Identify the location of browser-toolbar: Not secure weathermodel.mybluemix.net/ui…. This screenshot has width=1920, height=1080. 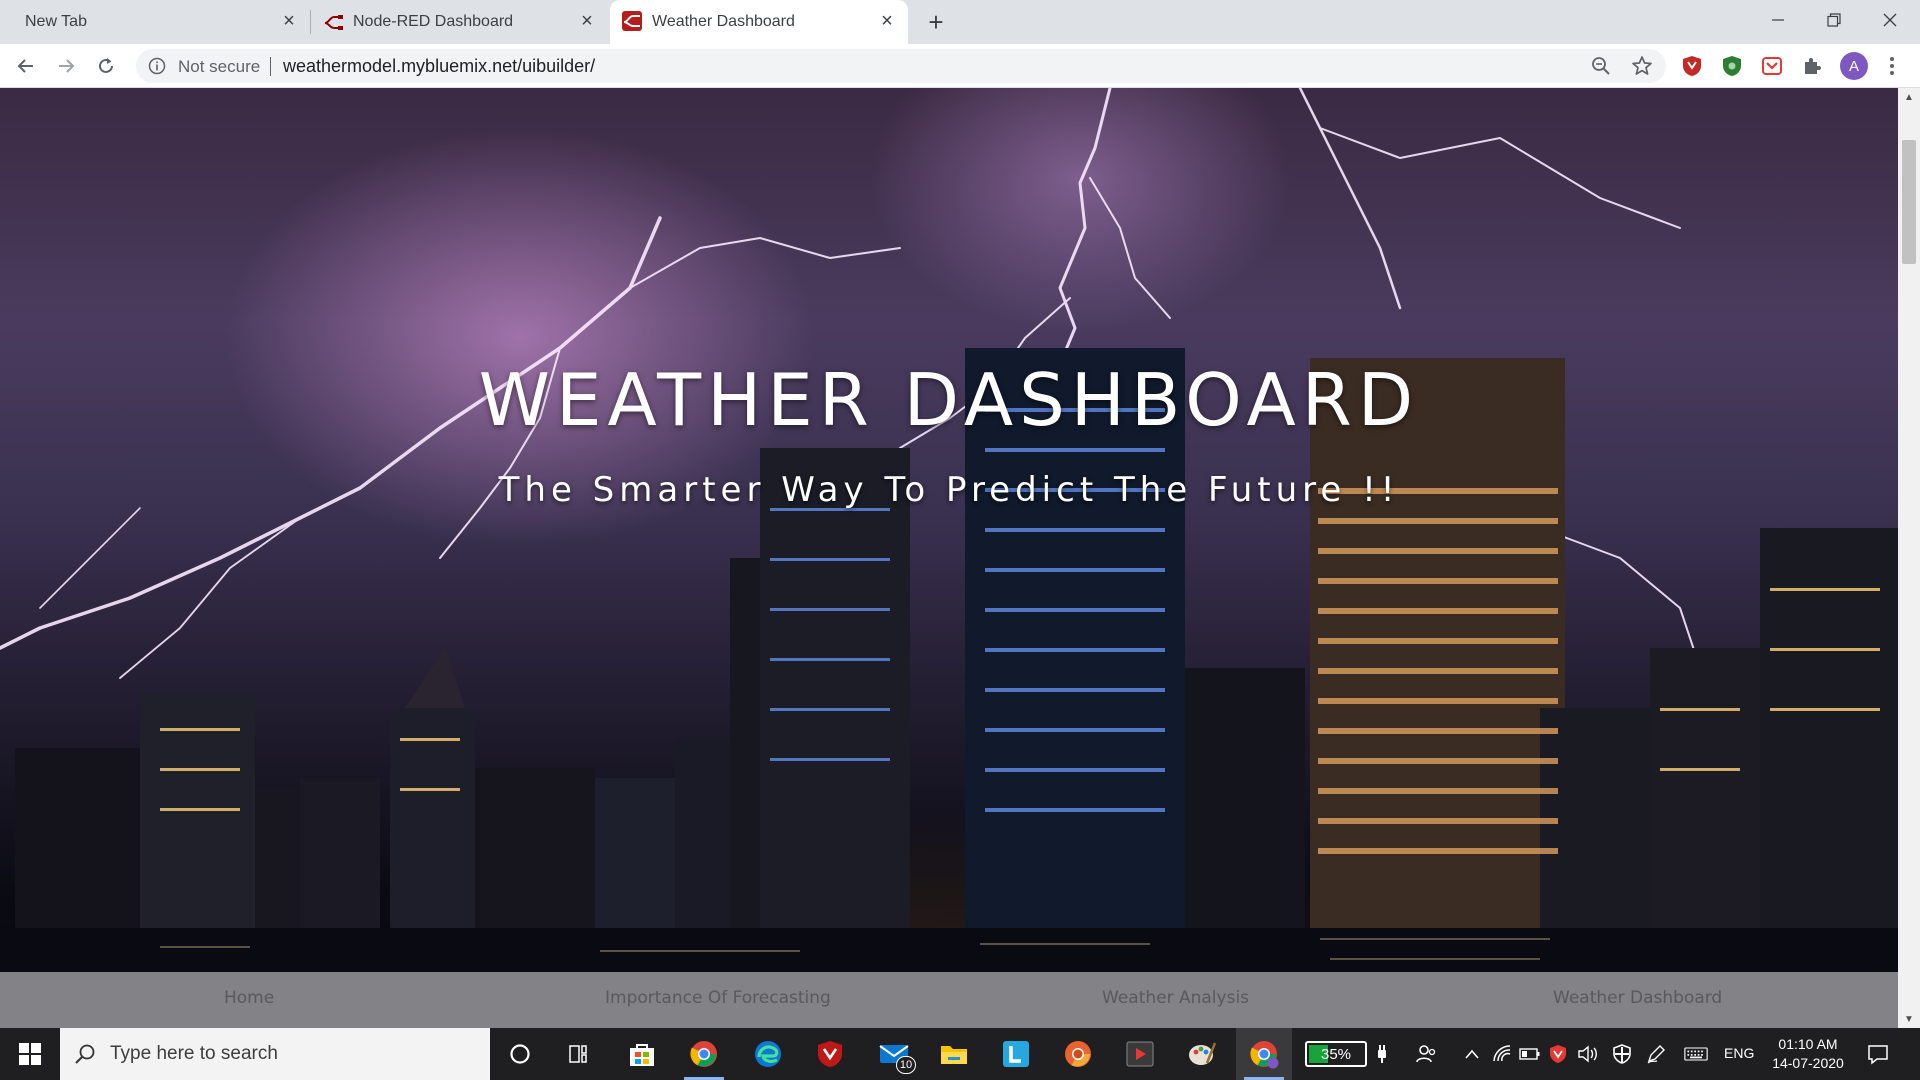
(960, 66).